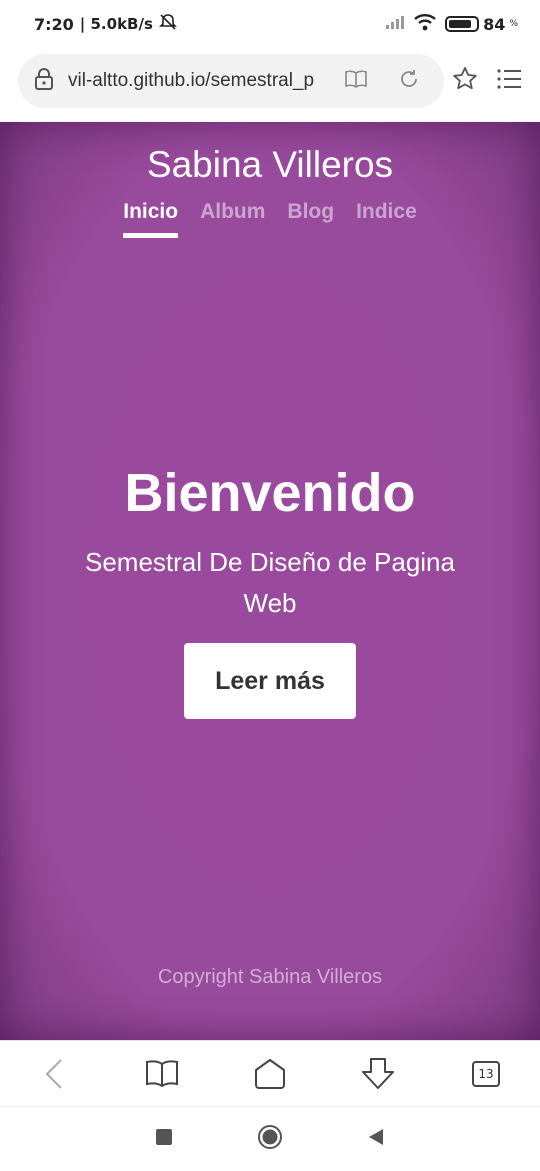 The width and height of the screenshot is (540, 1171). I want to click on home-circle-icon, so click(270, 1139).